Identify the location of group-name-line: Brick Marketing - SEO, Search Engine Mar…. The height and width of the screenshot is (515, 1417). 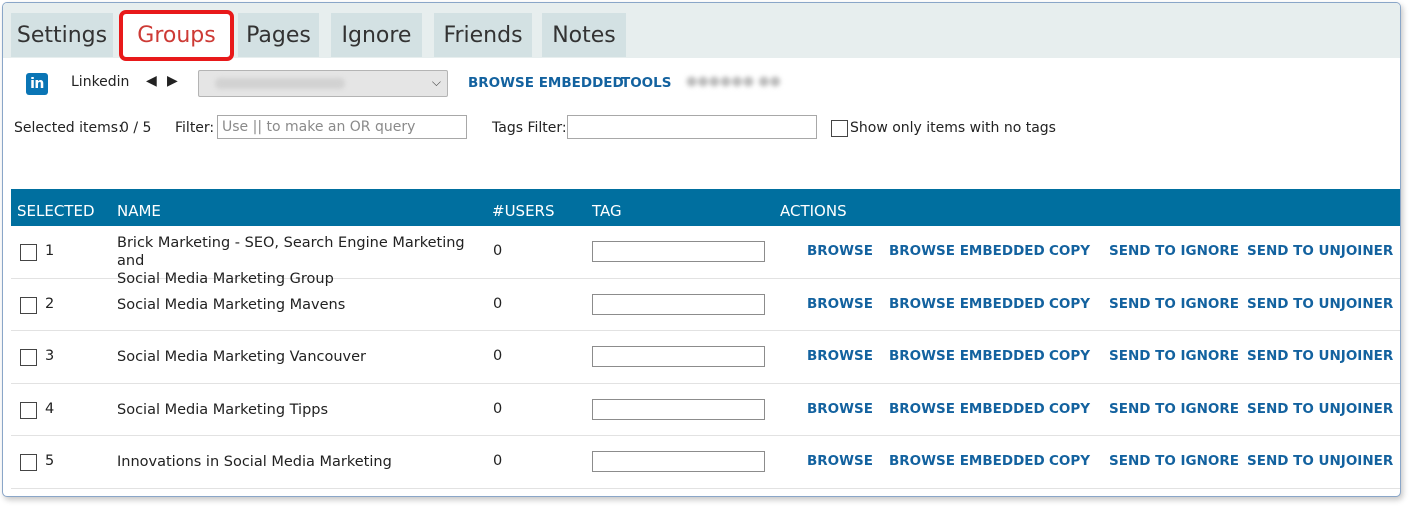
(291, 252).